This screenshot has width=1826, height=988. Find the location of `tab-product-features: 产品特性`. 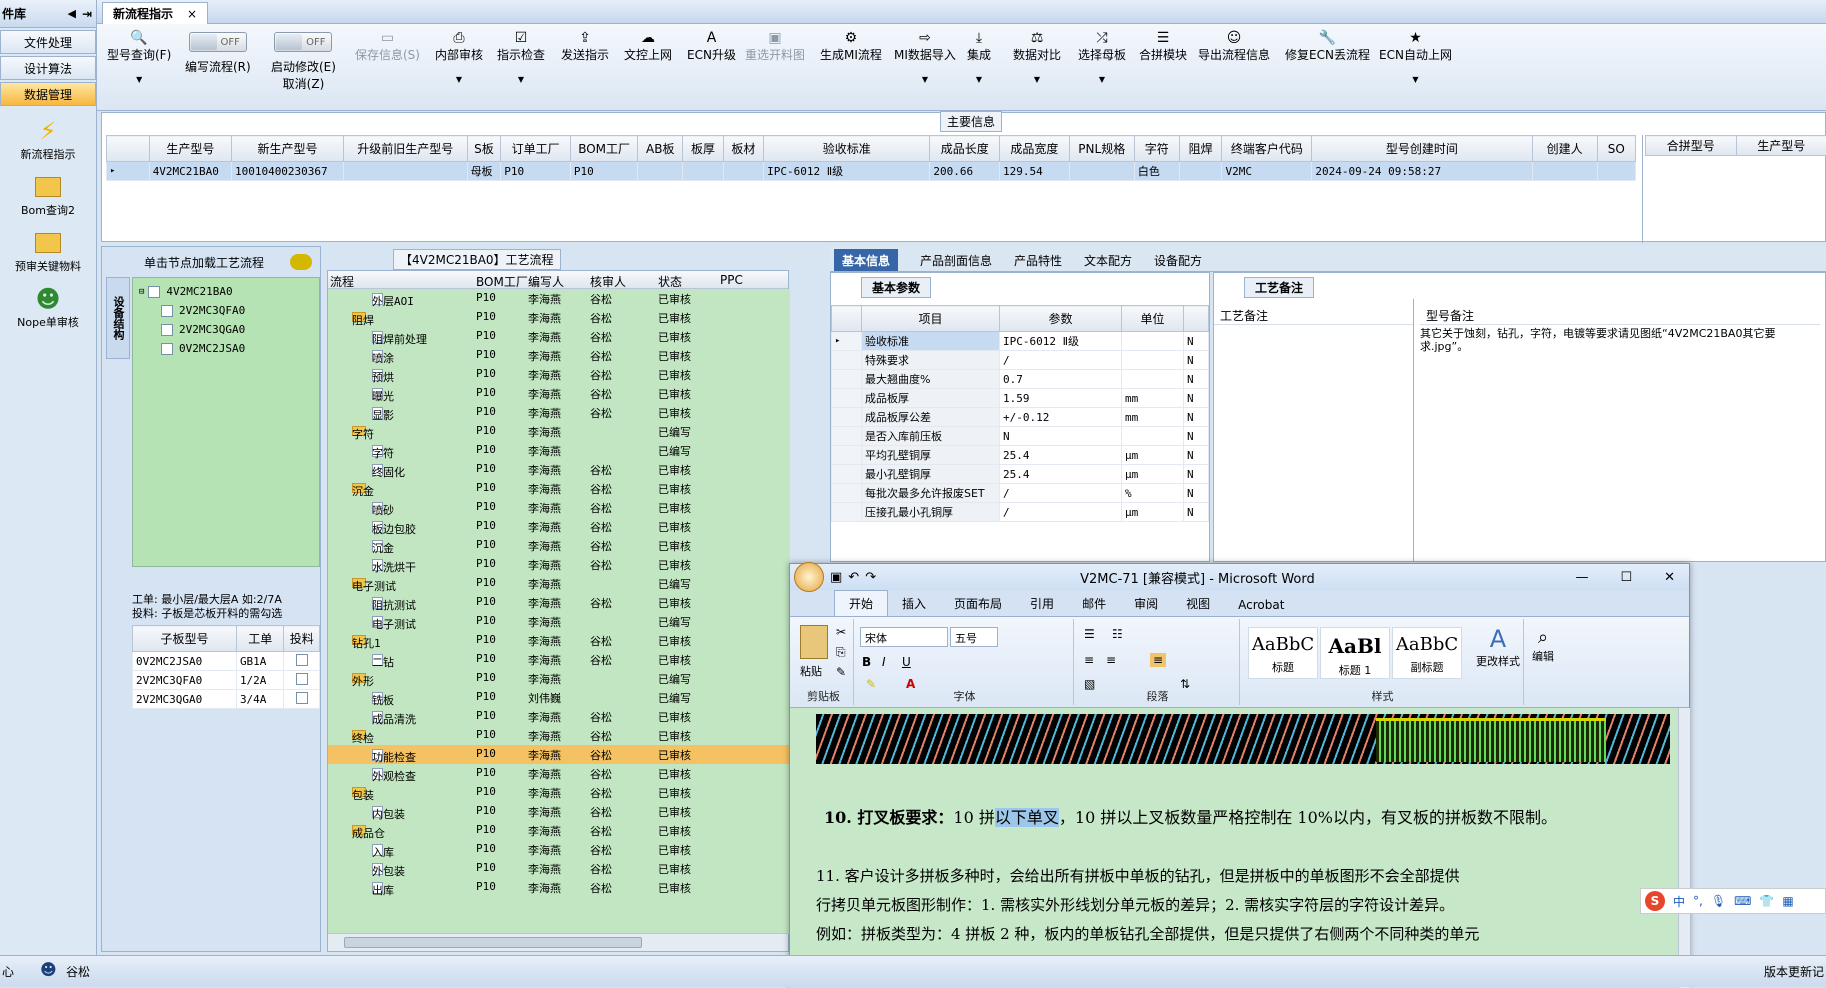

tab-product-features: 产品特性 is located at coordinates (1038, 260).